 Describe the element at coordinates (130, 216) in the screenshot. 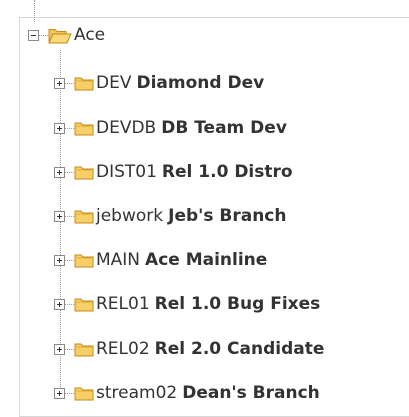

I see `stream-name: jebwork` at that location.